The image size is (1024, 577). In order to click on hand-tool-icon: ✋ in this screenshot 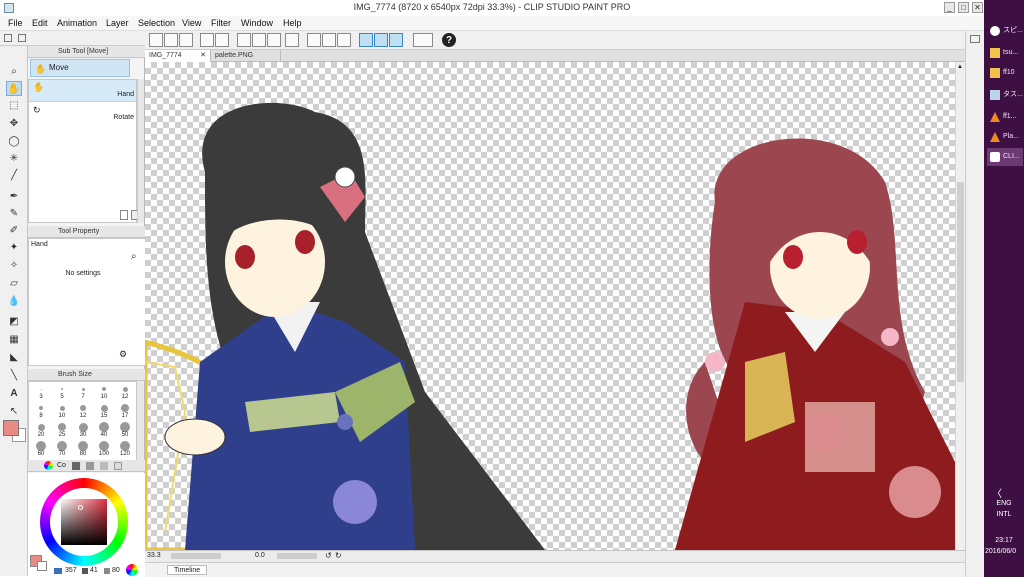, I will do `click(14, 88)`.